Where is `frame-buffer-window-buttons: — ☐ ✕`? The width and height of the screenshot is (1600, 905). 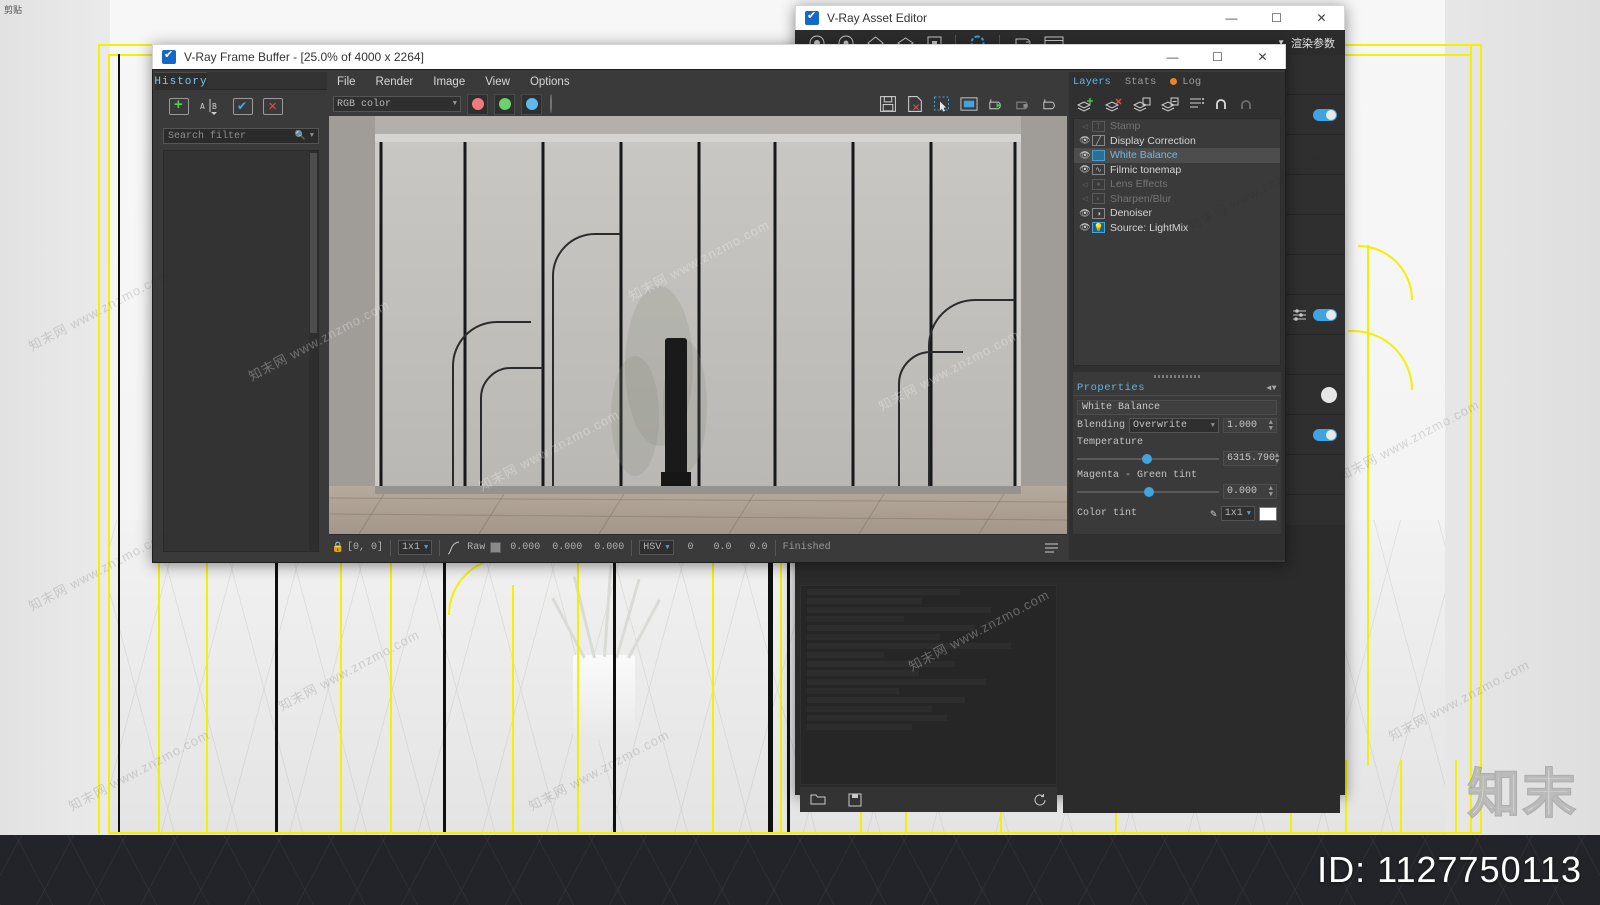
frame-buffer-window-buttons: — ☐ ✕ is located at coordinates (1217, 57).